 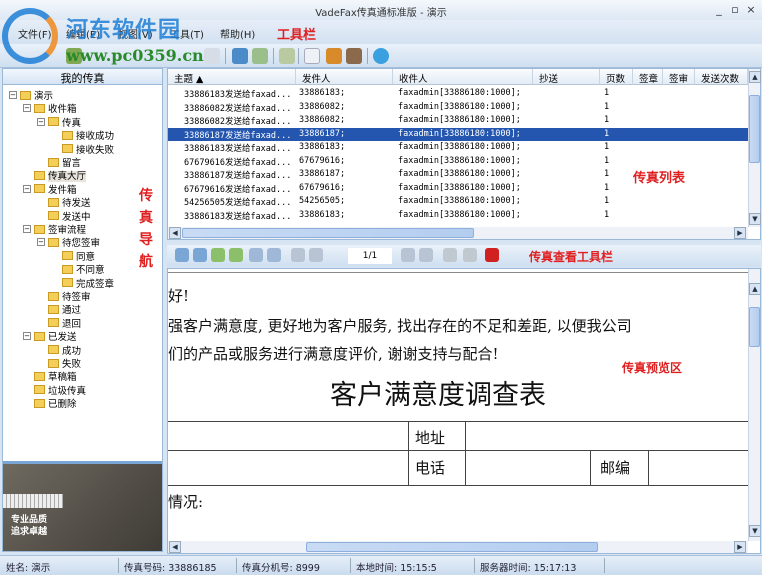 What do you see at coordinates (281, 568) in the screenshot?
I see `status-extension: 传真分机号: 8999` at bounding box center [281, 568].